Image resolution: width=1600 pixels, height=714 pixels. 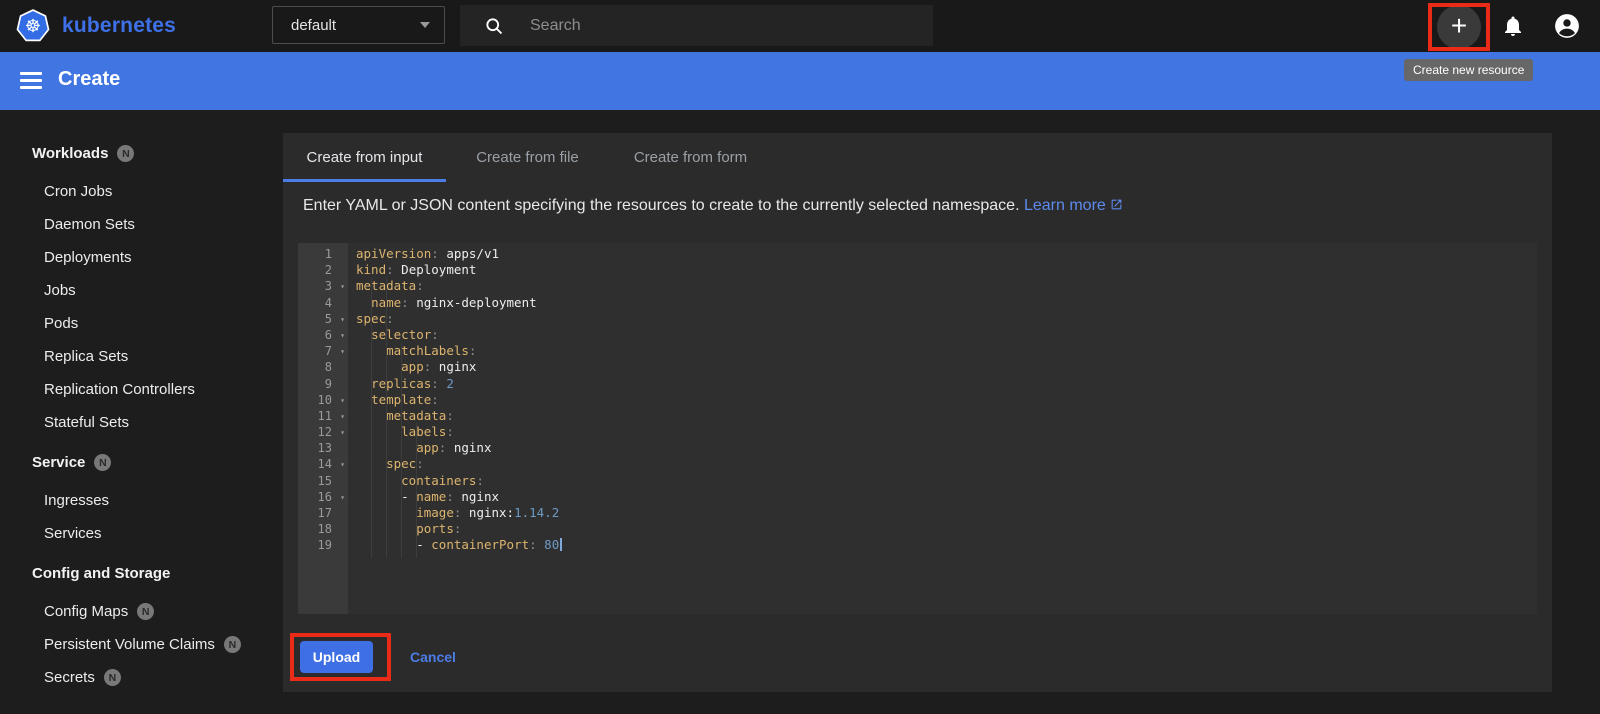 What do you see at coordinates (425, 25) in the screenshot?
I see `chevron-down-icon` at bounding box center [425, 25].